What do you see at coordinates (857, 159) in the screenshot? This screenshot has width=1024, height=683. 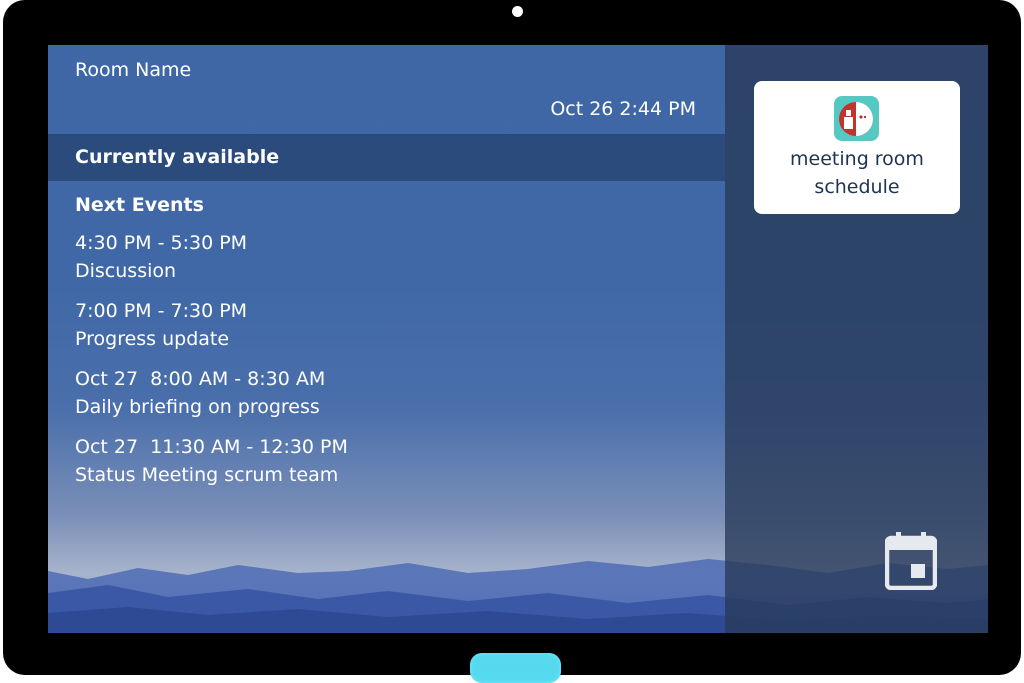 I see `app-label-line1: meeting room` at bounding box center [857, 159].